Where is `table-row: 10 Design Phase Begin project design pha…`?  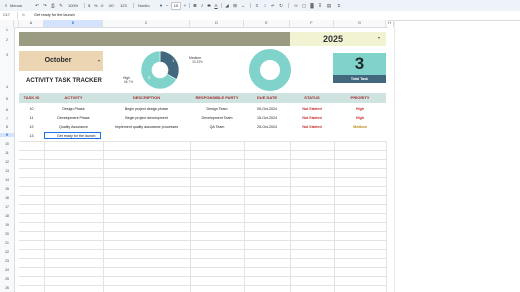 table-row: 10 Design Phase Begin project design pha… is located at coordinates (202, 109).